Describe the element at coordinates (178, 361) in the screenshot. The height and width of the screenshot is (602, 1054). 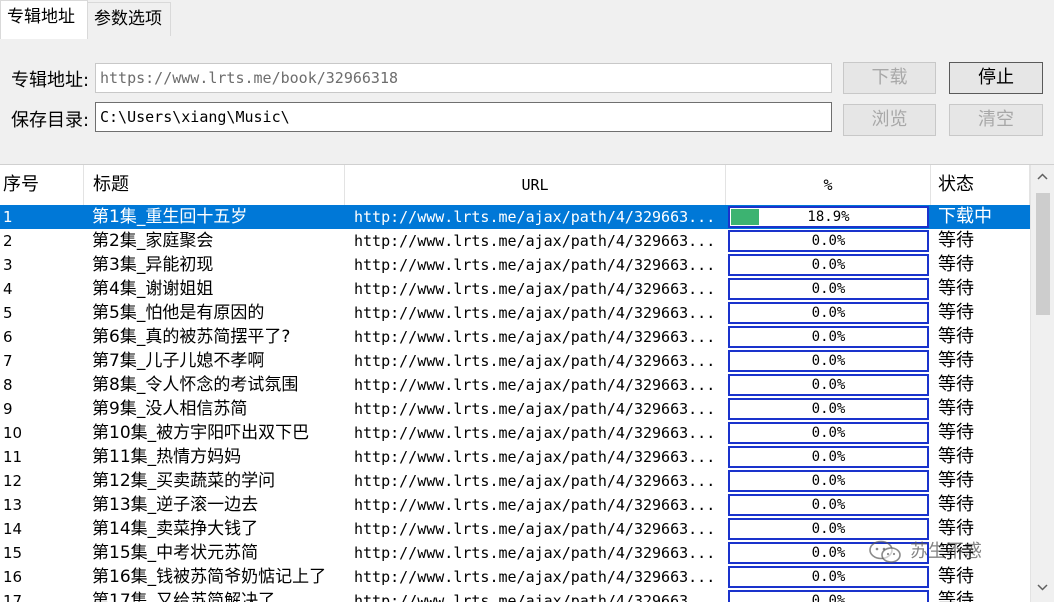
I see `row-title: 第7集_儿子儿媳不孝啊` at that location.